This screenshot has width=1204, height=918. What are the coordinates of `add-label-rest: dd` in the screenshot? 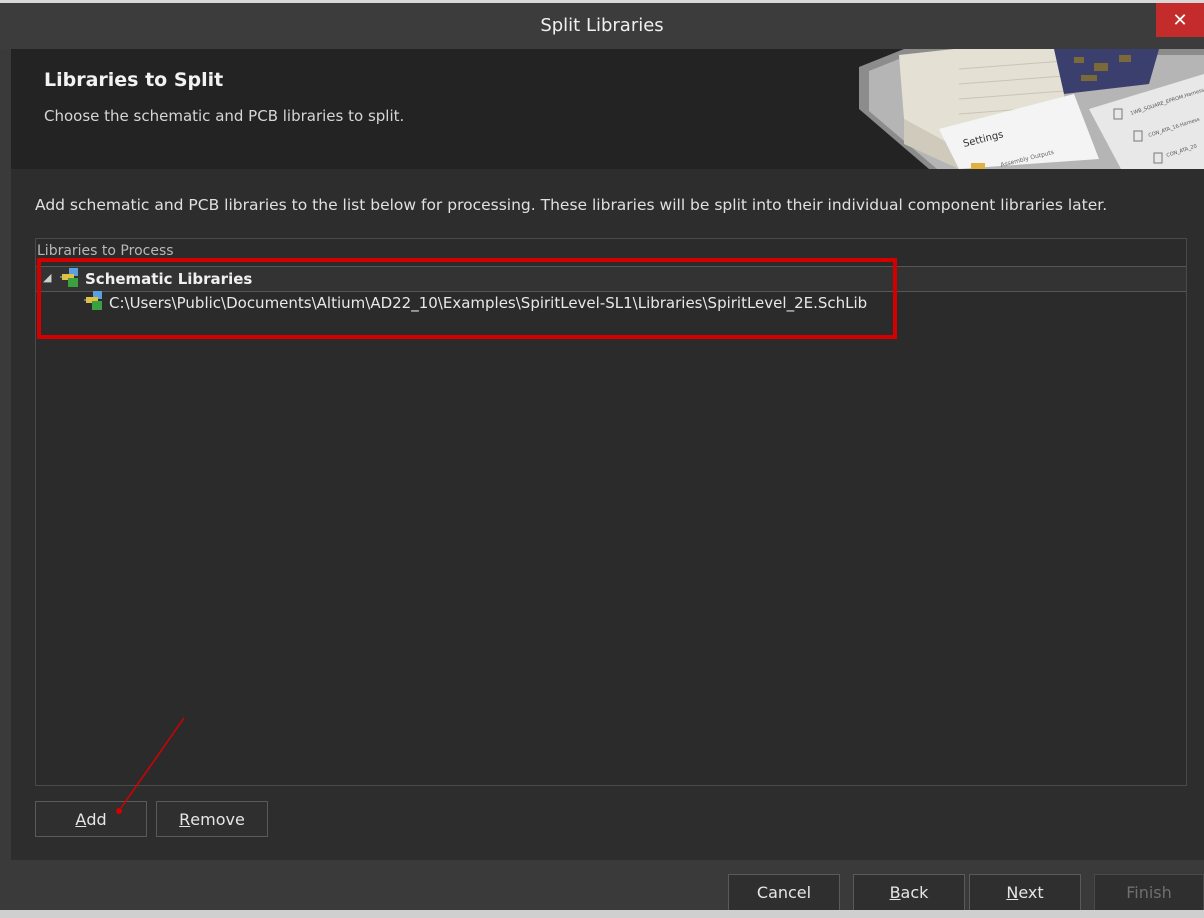 It's located at (96, 819).